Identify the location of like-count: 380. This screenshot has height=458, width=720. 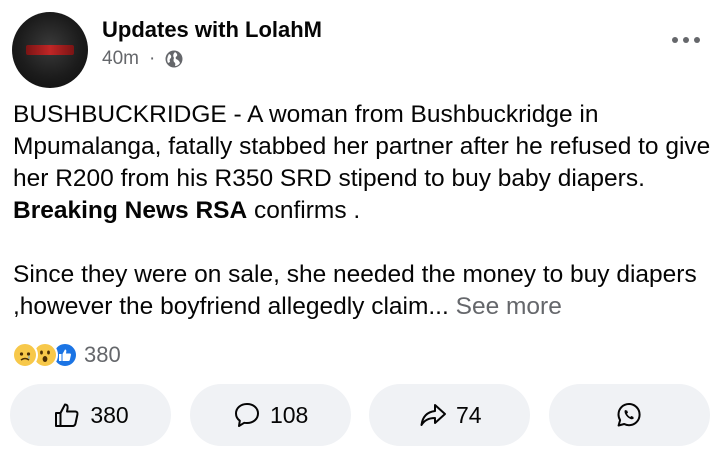
(109, 414).